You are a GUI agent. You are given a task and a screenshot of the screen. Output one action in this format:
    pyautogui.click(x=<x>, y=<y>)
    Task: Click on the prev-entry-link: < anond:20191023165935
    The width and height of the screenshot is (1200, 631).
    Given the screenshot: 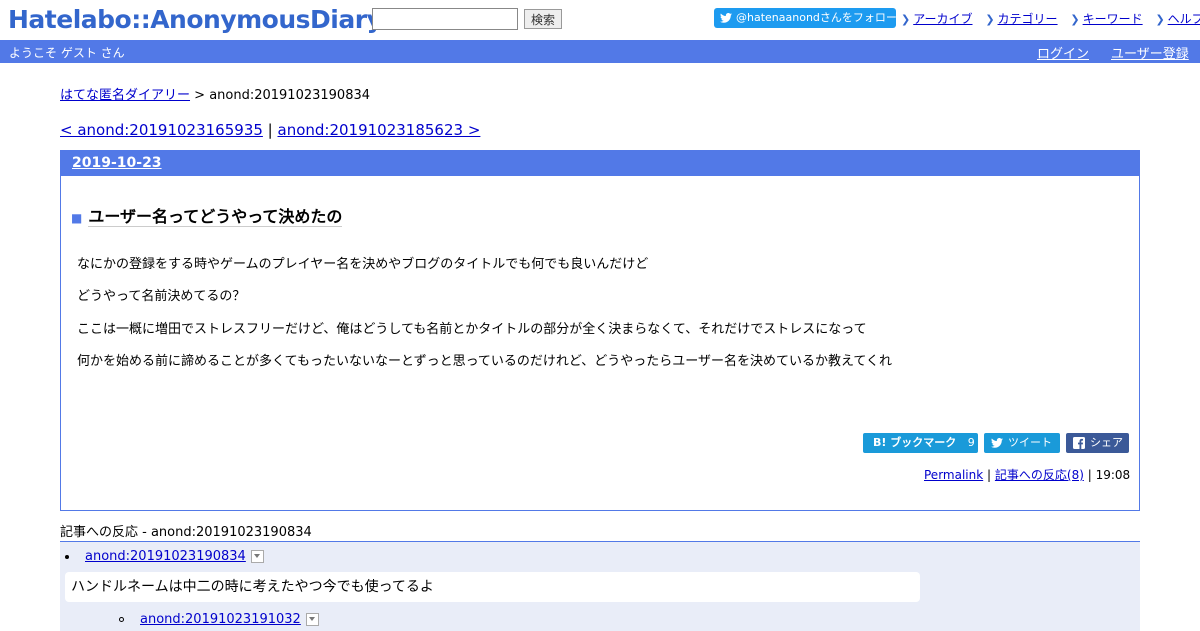 What is the action you would take?
    pyautogui.click(x=161, y=130)
    